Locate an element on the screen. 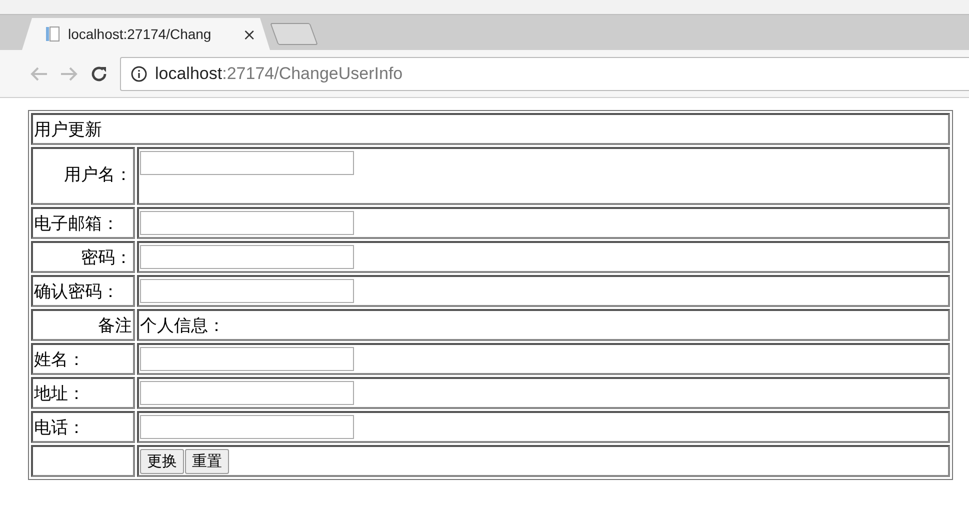  field-label: 备注 is located at coordinates (83, 325).